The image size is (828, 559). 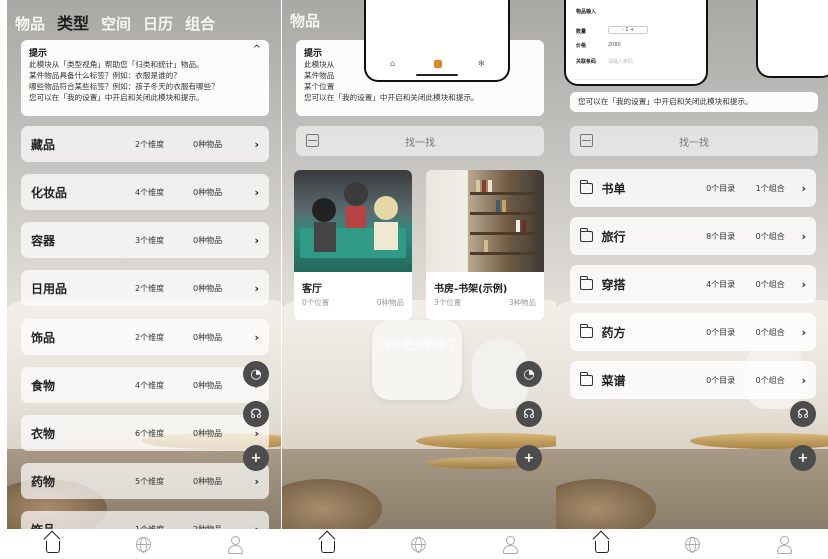 I want to click on combo-row: 书单 0个目录 1个组合 ›, so click(x=693, y=188).